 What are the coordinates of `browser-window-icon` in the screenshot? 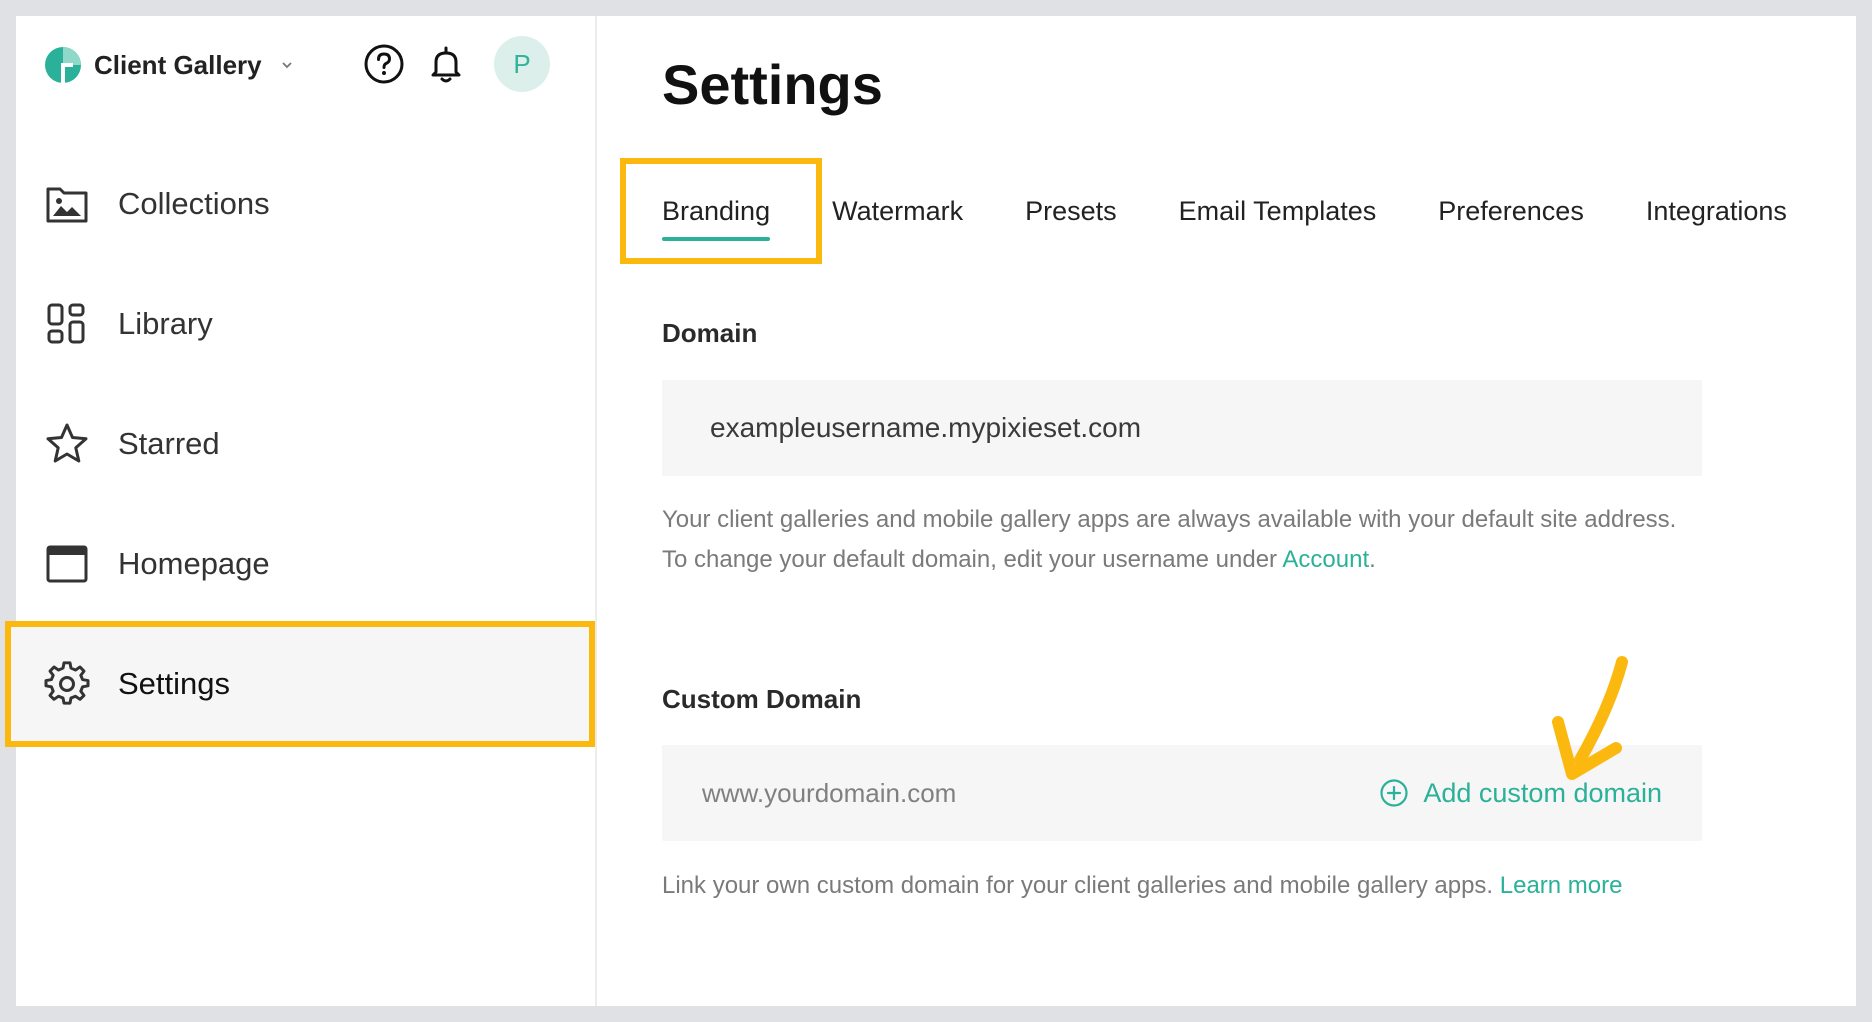 It's located at (67, 564).